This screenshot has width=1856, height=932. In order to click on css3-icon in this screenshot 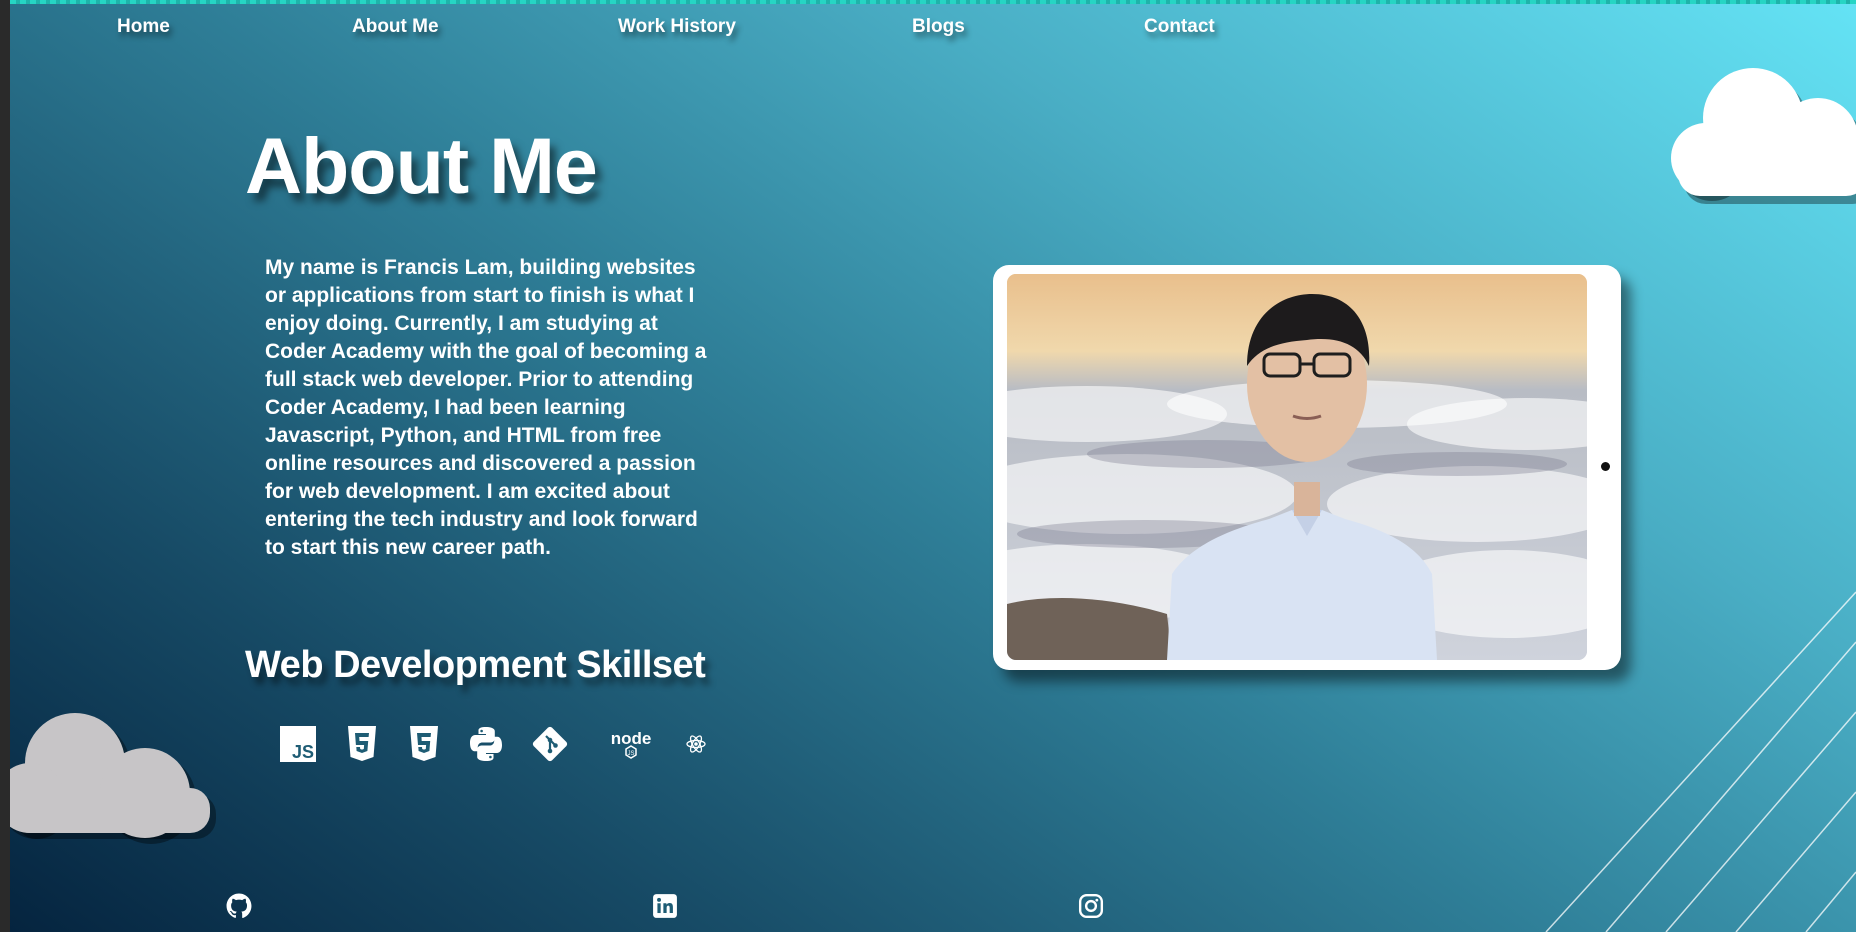, I will do `click(424, 744)`.